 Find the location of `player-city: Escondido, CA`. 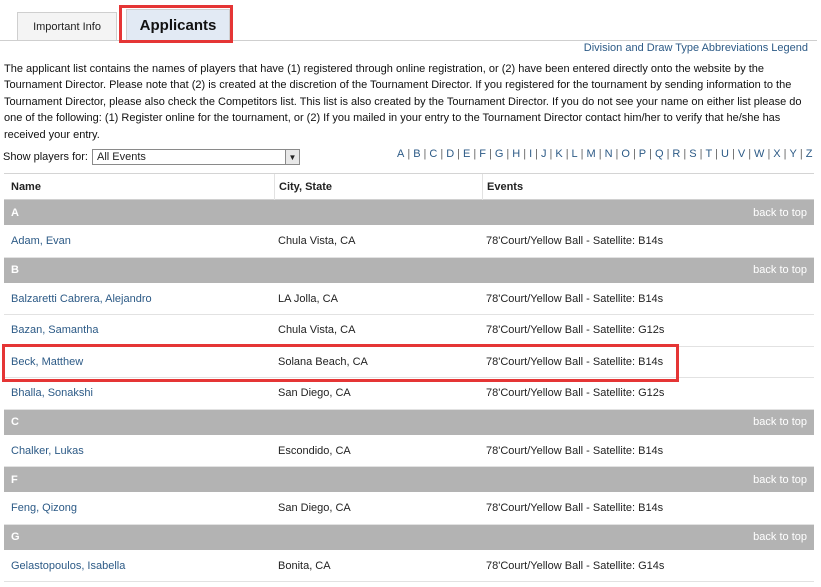

player-city: Escondido, CA is located at coordinates (314, 450).